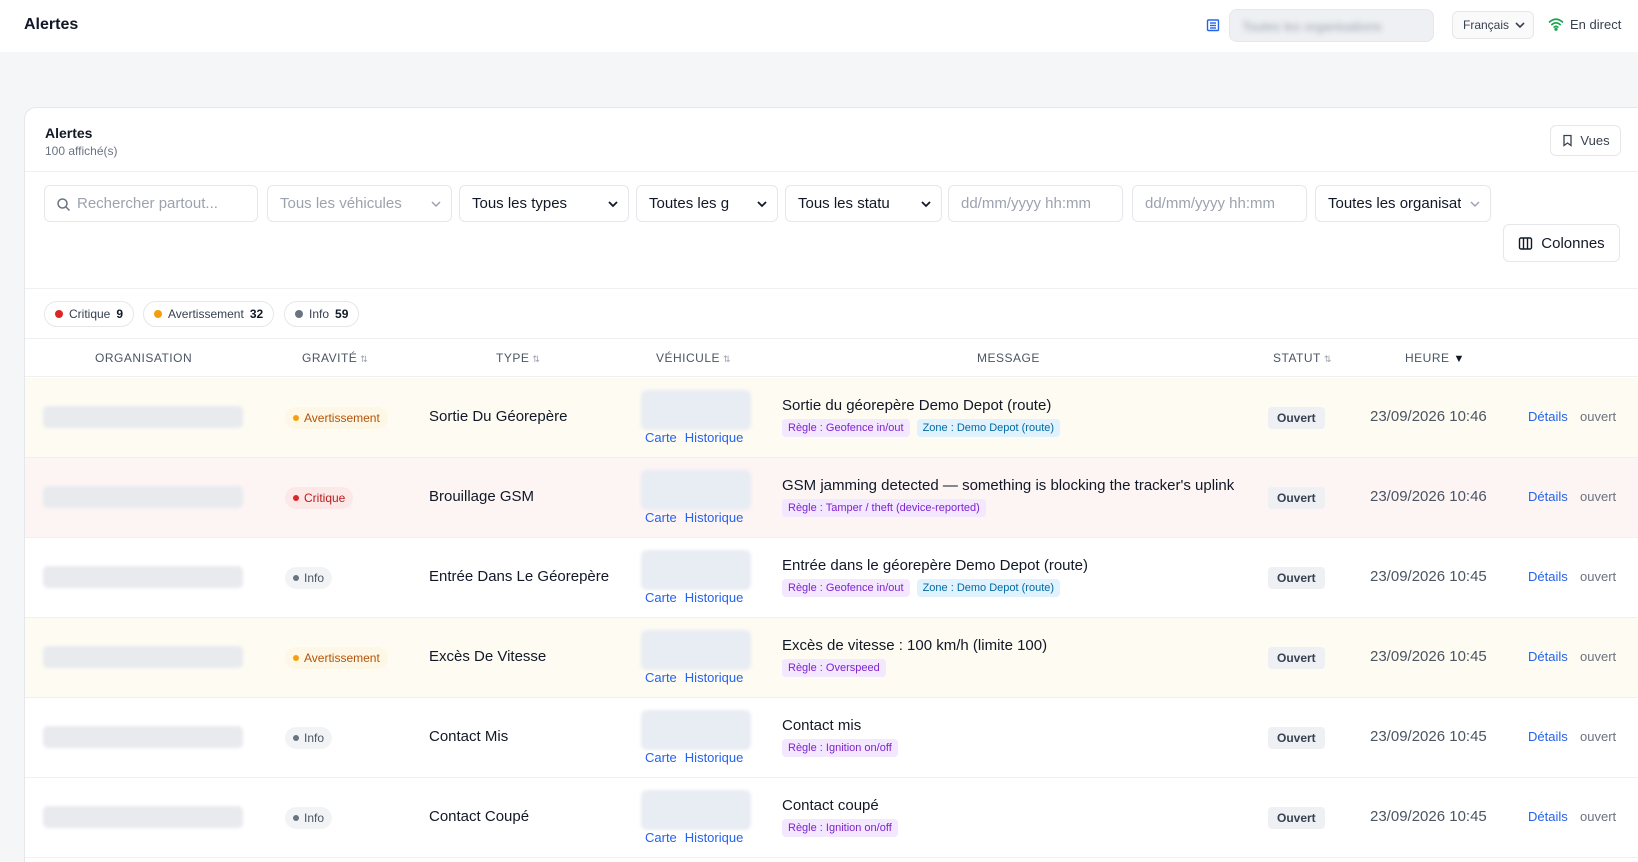  I want to click on severity-filter: Toutes les g, so click(707, 203).